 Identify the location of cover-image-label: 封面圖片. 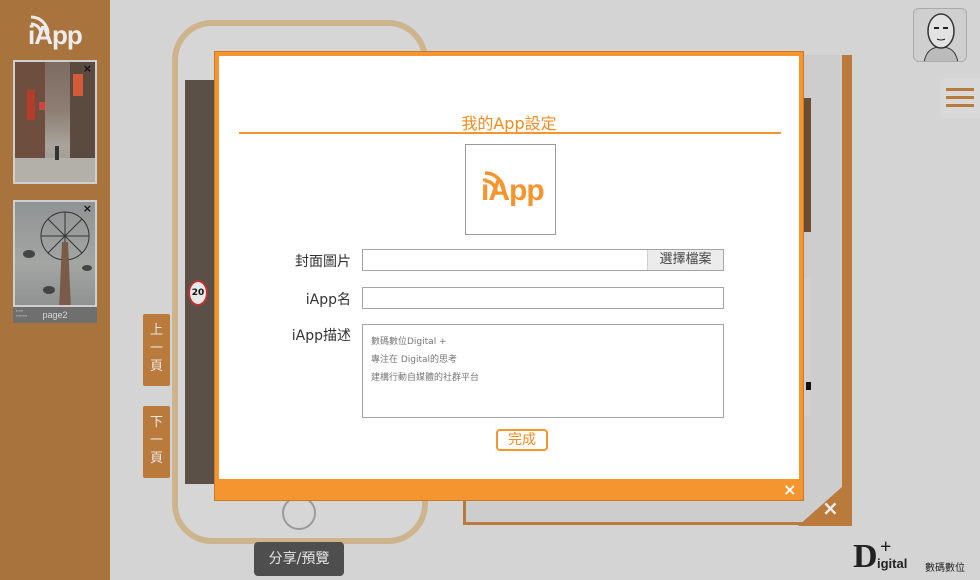
(323, 262).